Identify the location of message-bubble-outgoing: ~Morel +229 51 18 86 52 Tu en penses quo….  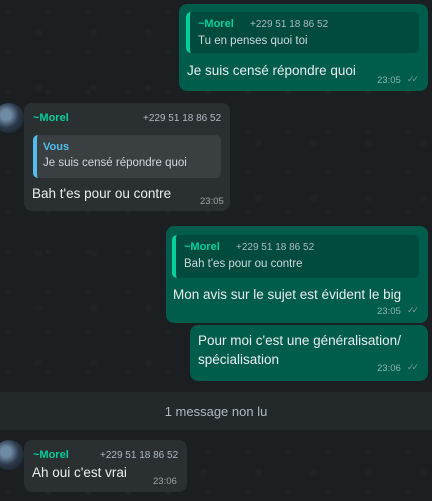
(303, 47).